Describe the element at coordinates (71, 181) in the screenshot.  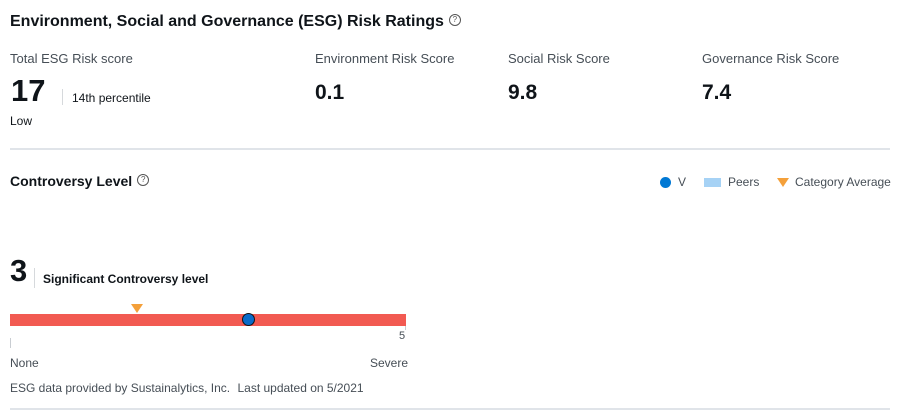
I see `controversy-title-text: Controversy Level` at that location.